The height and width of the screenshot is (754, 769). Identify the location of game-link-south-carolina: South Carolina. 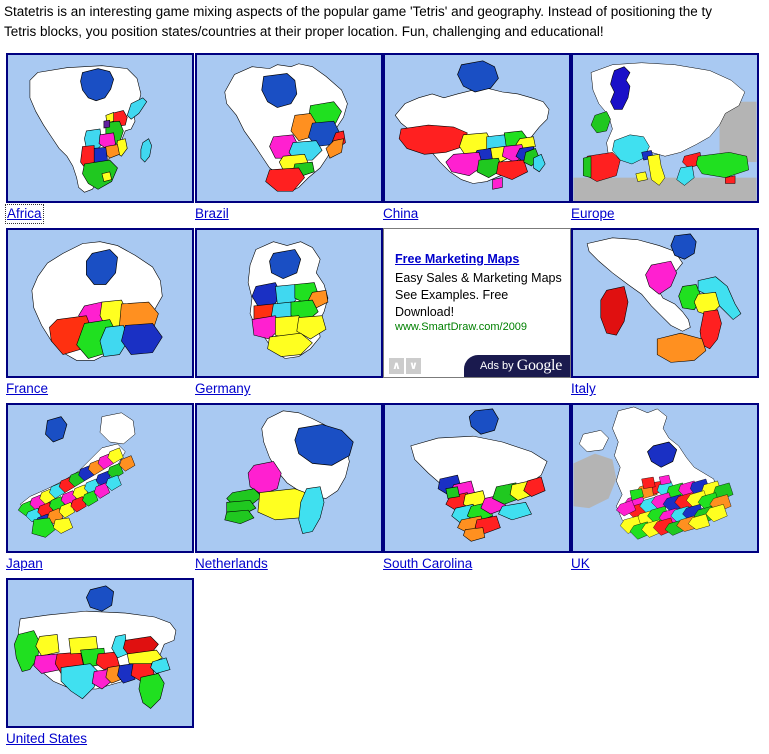
(427, 564).